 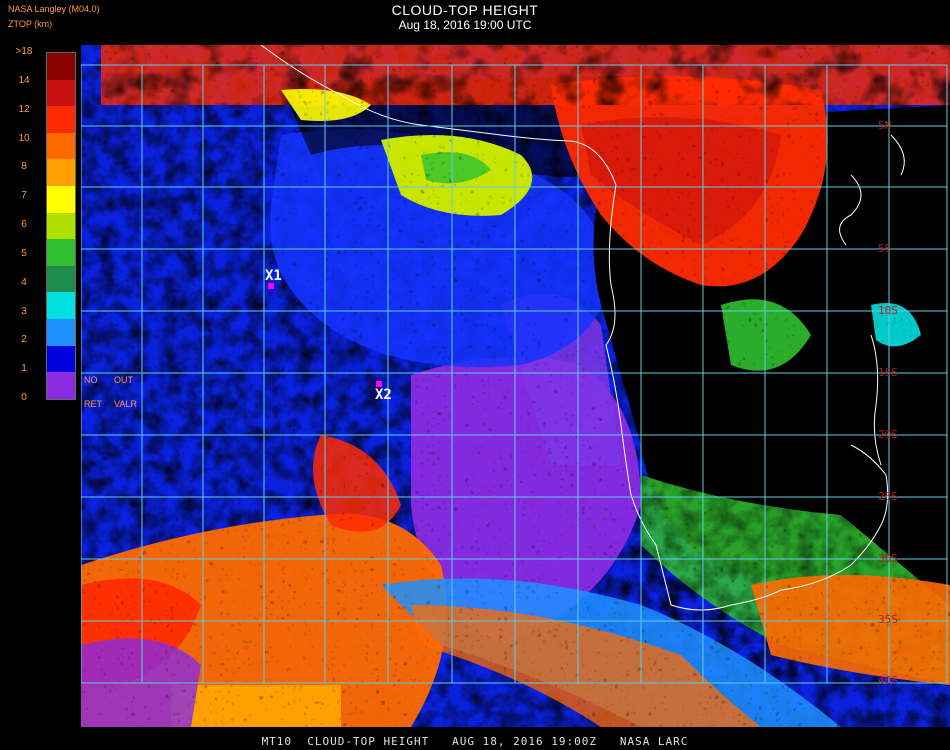 What do you see at coordinates (30, 24) in the screenshot?
I see `product-label: ZTOP (km)` at bounding box center [30, 24].